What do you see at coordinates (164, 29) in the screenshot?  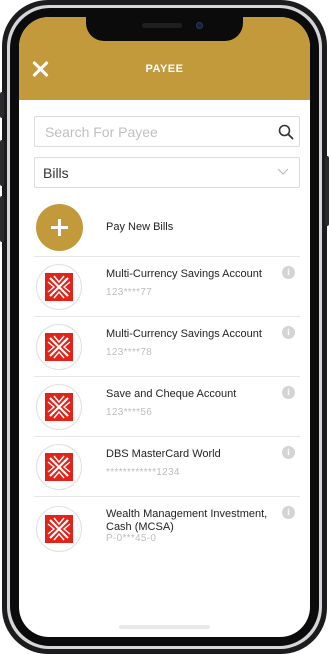 I see `notch` at bounding box center [164, 29].